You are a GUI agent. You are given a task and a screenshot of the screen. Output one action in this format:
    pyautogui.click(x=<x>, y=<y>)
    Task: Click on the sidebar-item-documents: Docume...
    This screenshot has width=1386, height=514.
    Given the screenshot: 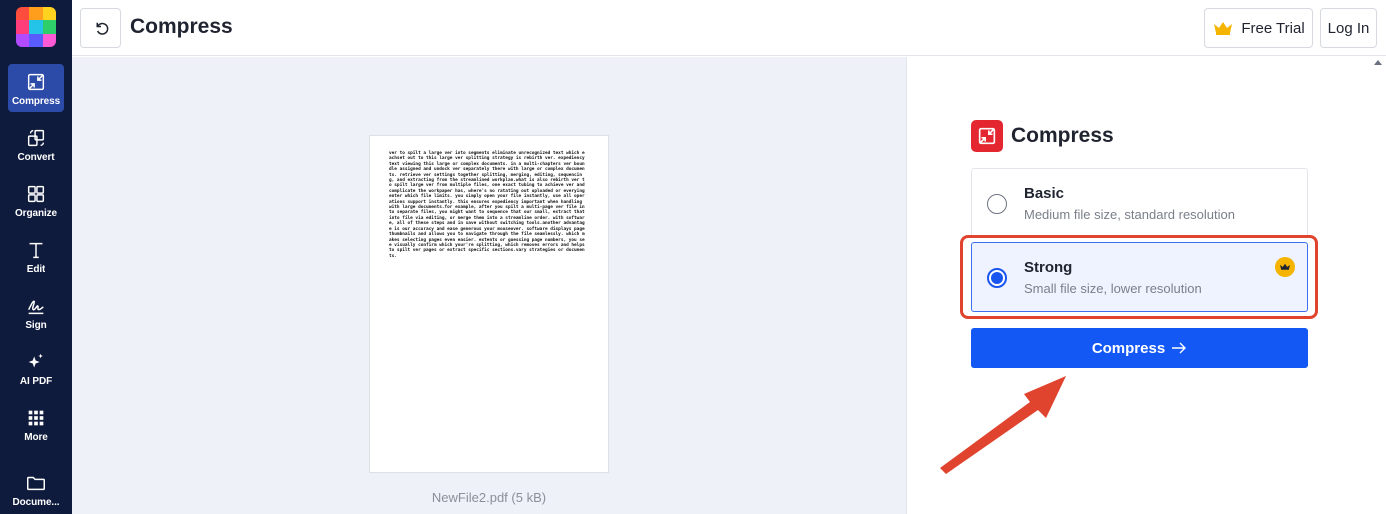 What is the action you would take?
    pyautogui.click(x=36, y=489)
    